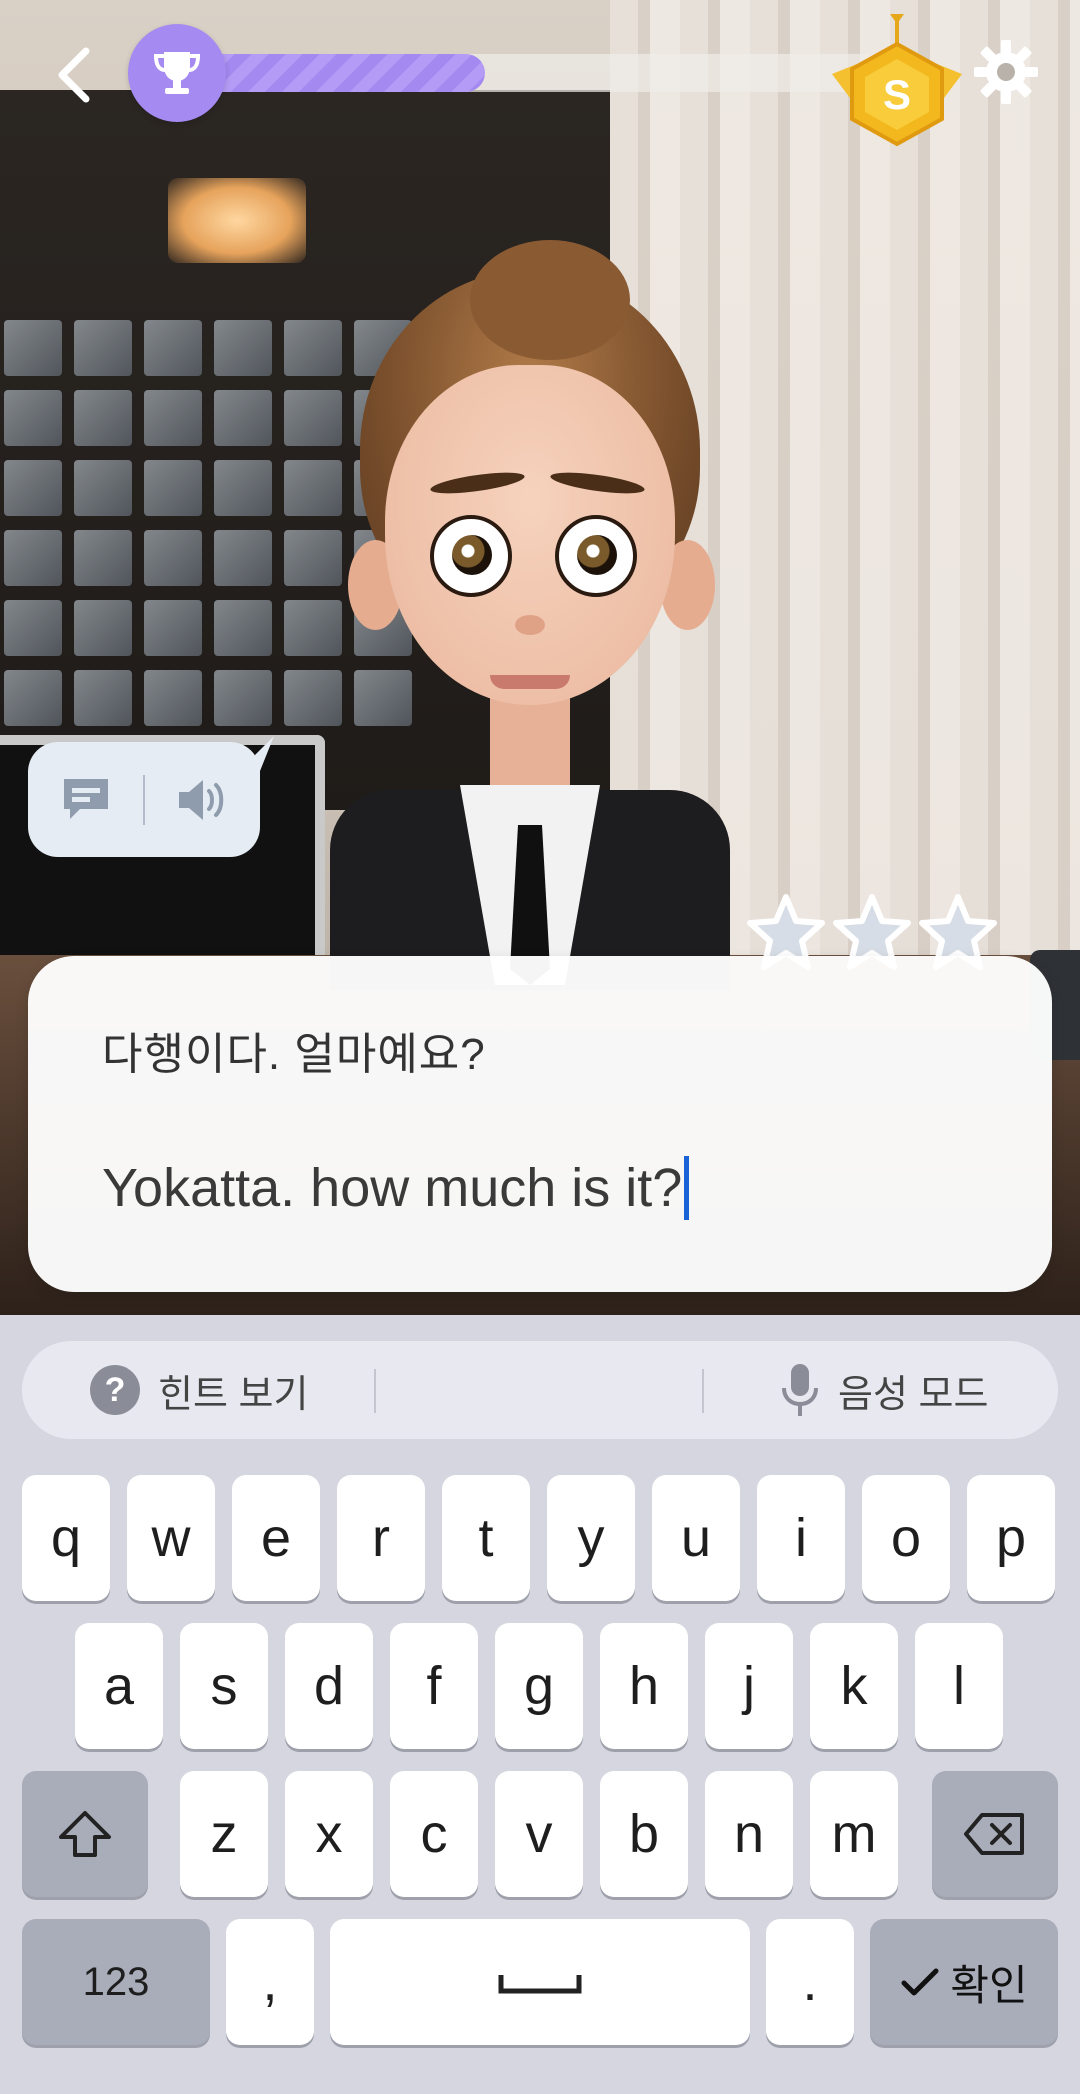  What do you see at coordinates (434, 1834) in the screenshot?
I see `key-c: c` at bounding box center [434, 1834].